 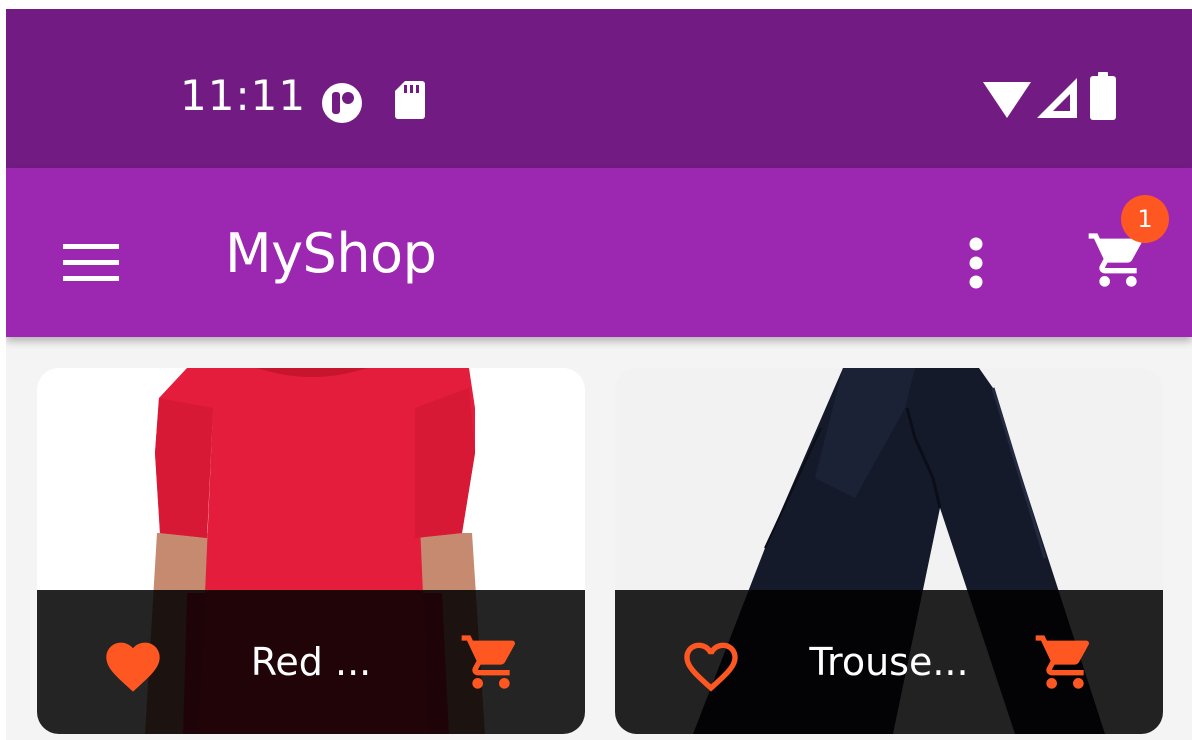 I want to click on battery-icon, so click(x=1103, y=96).